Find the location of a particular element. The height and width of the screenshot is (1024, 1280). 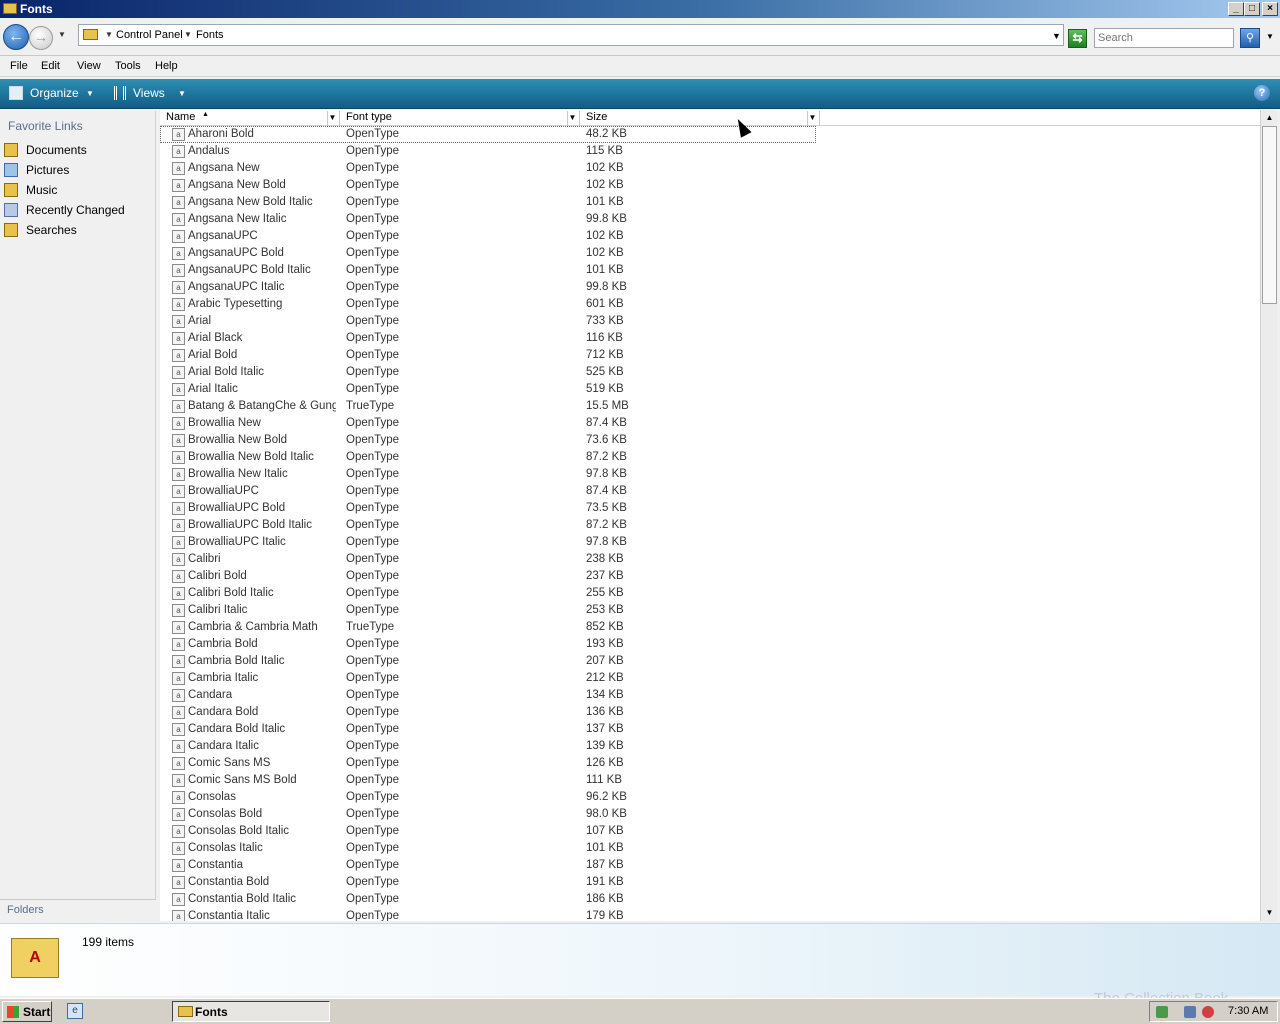

table-row: a Cambria & Cambria Math TrueType 852 KB is located at coordinates (488, 627).